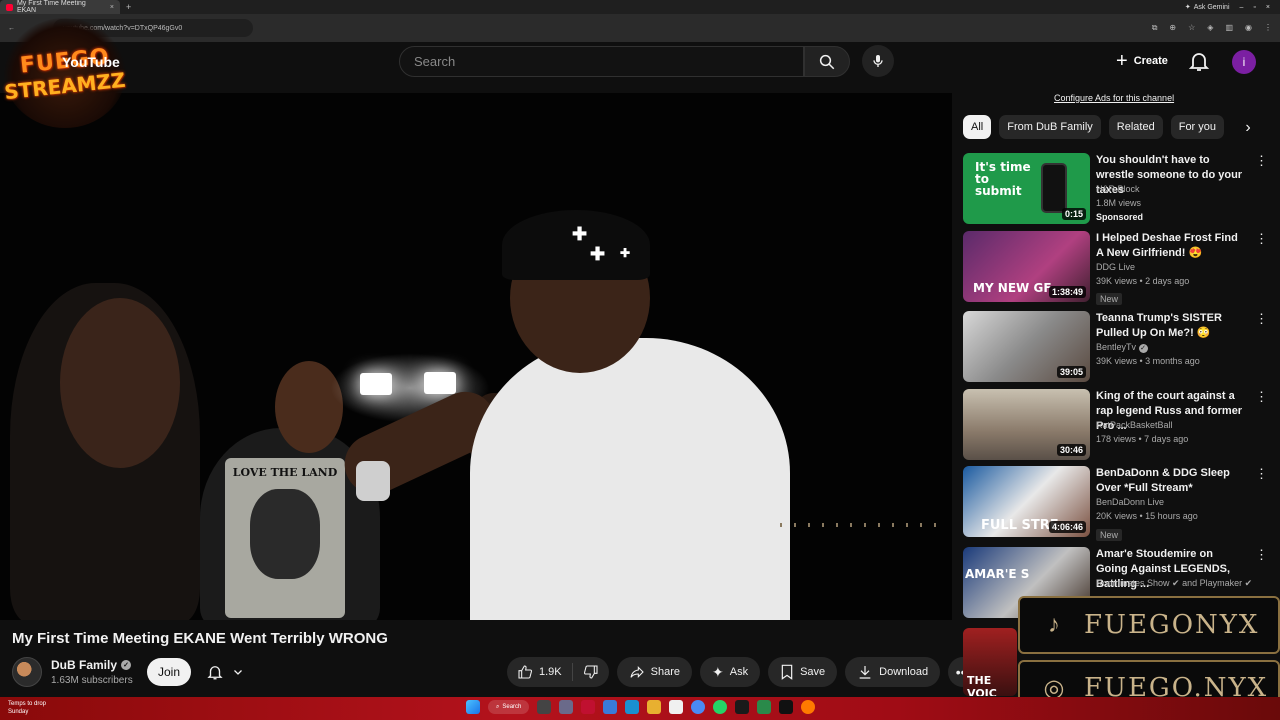 The height and width of the screenshot is (720, 1280). Describe the element at coordinates (1071, 372) in the screenshot. I see `duration-badge: 39:05` at that location.